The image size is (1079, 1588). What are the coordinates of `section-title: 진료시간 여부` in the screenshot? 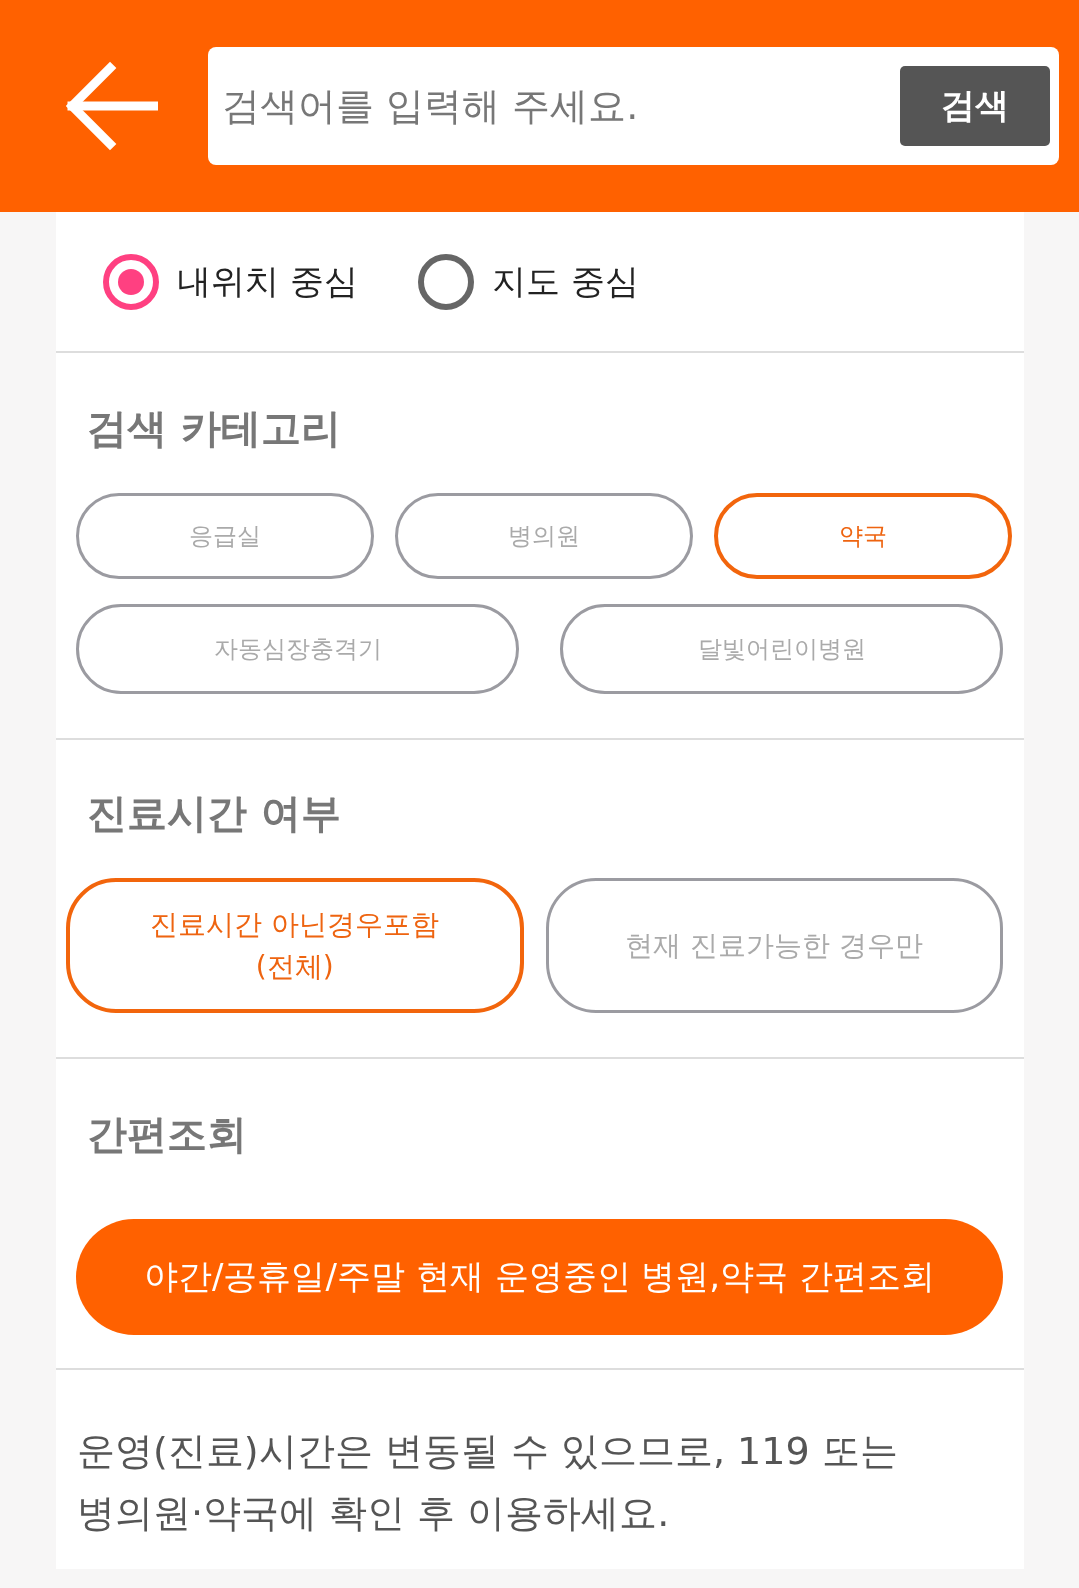 It's located at (214, 813).